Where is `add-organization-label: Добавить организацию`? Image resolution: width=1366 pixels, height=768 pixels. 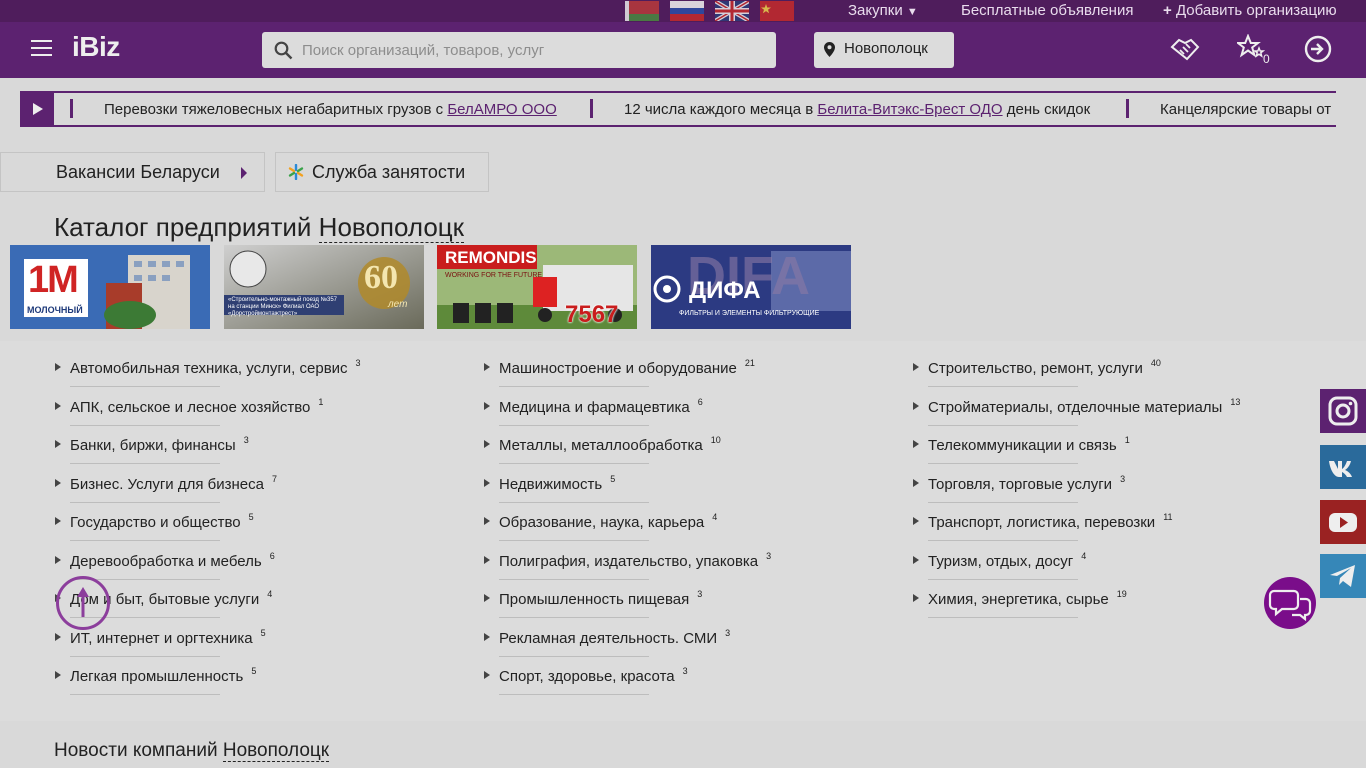
add-organization-label: Добавить организацию is located at coordinates (1256, 10).